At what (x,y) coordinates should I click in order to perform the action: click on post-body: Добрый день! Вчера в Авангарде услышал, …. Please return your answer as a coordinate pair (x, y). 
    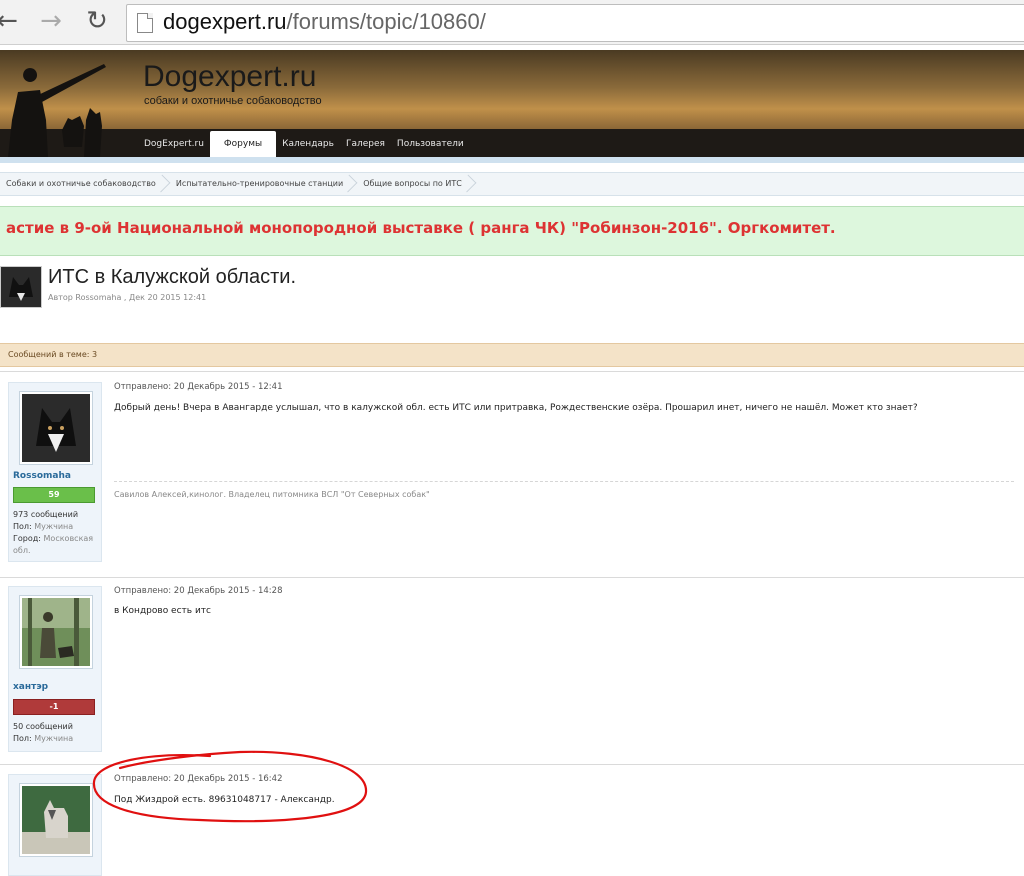
    Looking at the image, I should click on (516, 408).